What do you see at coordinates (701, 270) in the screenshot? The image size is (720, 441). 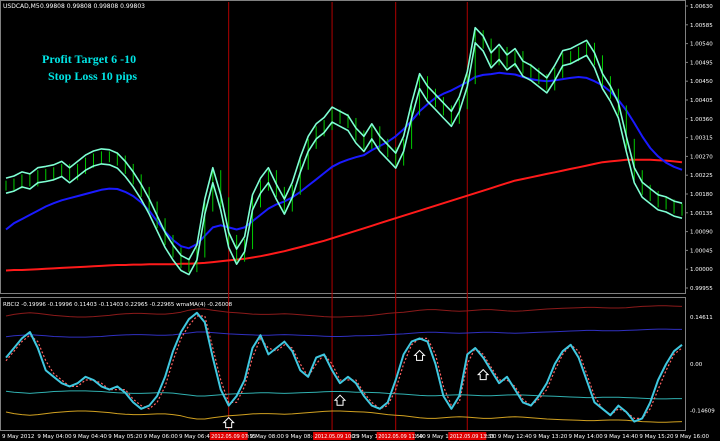 I see `price-label-15: 1.00000` at bounding box center [701, 270].